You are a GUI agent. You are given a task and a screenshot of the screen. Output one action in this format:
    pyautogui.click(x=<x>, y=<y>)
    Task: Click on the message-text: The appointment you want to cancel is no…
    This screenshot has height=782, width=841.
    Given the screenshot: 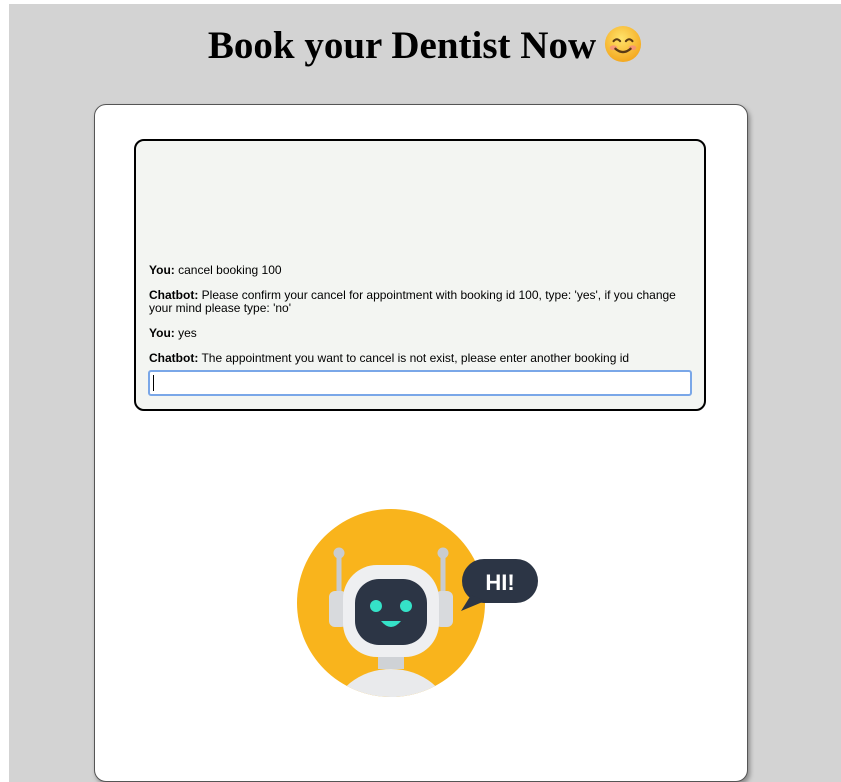 What is the action you would take?
    pyautogui.click(x=415, y=358)
    